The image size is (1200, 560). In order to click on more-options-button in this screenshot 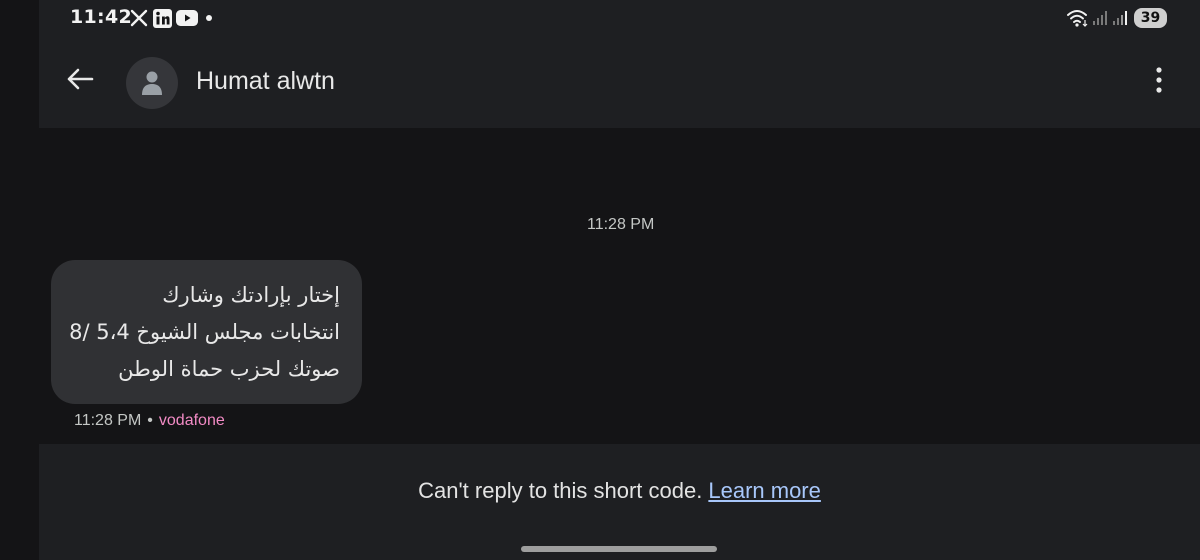, I will do `click(1159, 80)`.